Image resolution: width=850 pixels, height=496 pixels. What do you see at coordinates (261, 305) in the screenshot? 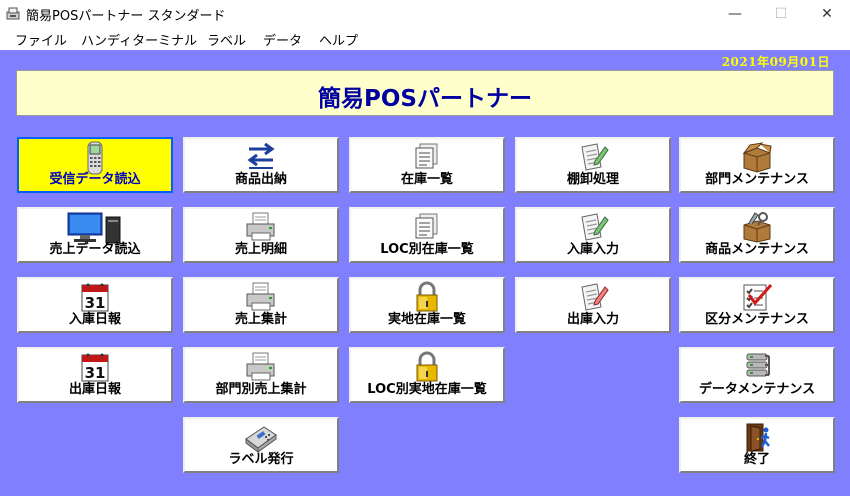
I see `sales-total-button: 売上集計` at bounding box center [261, 305].